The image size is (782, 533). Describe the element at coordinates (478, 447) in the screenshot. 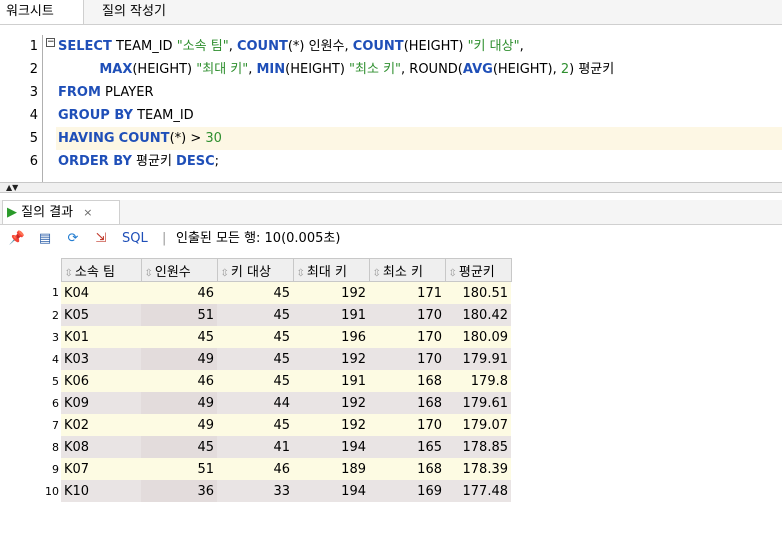

I see `cell-avg-height: 178.85` at that location.